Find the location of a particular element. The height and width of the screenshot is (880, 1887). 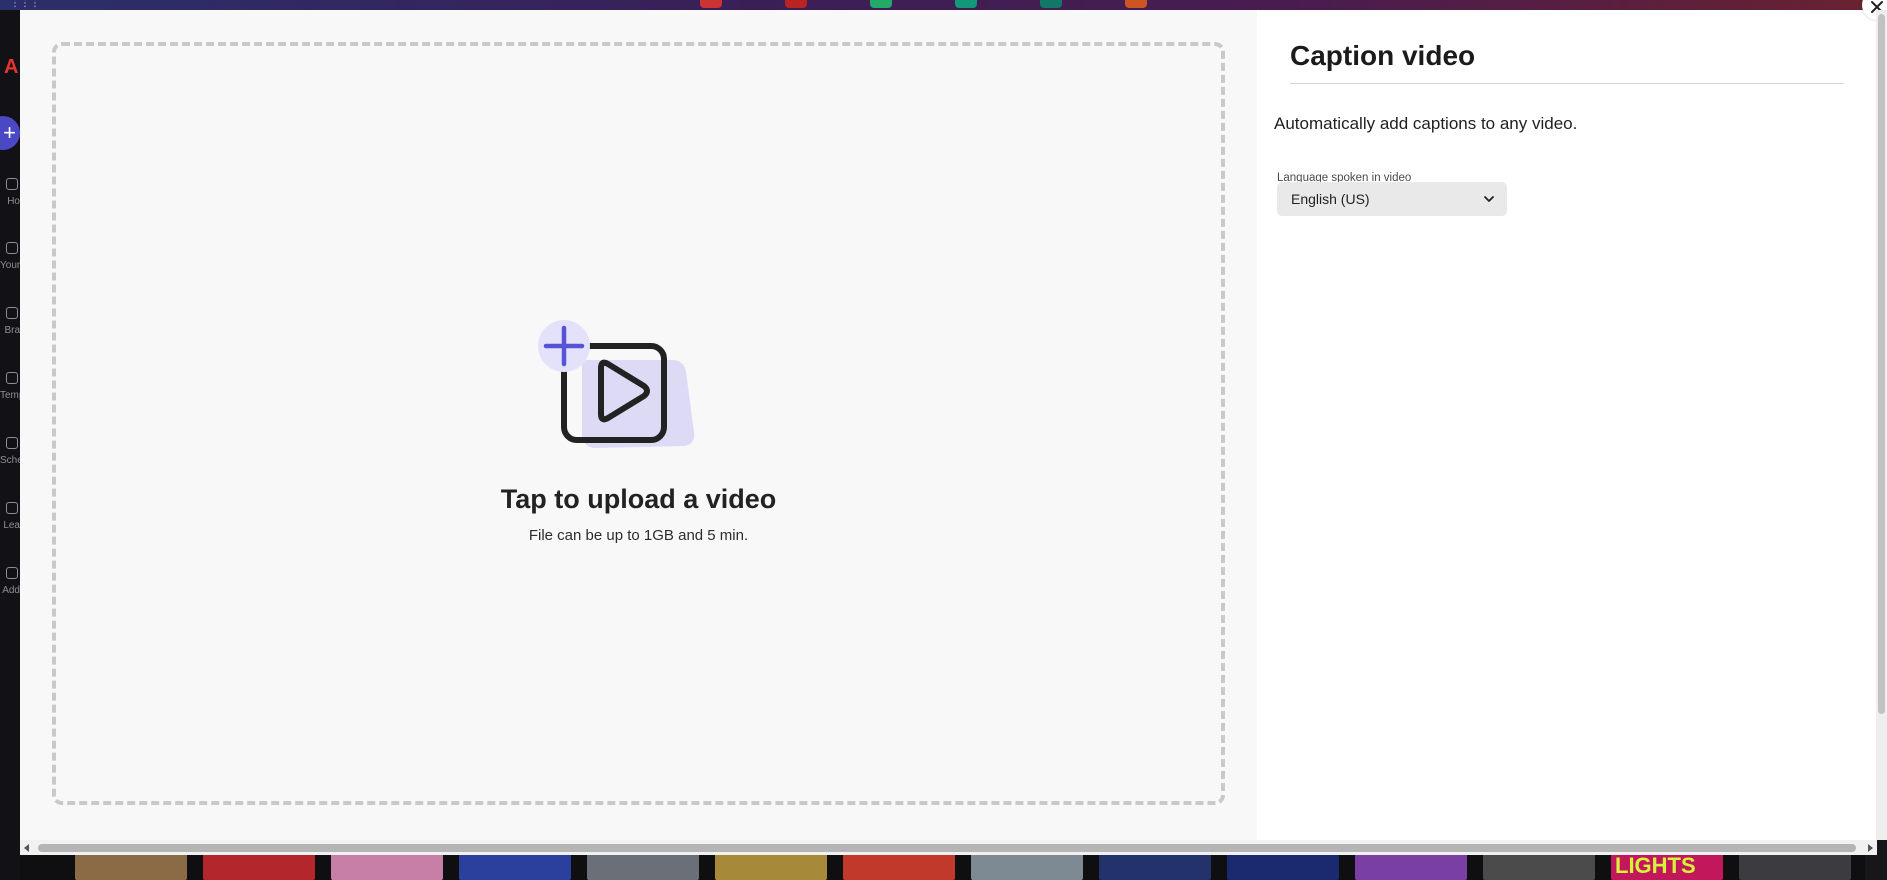

vertical-scrollbar is located at coordinates (1881, 425).